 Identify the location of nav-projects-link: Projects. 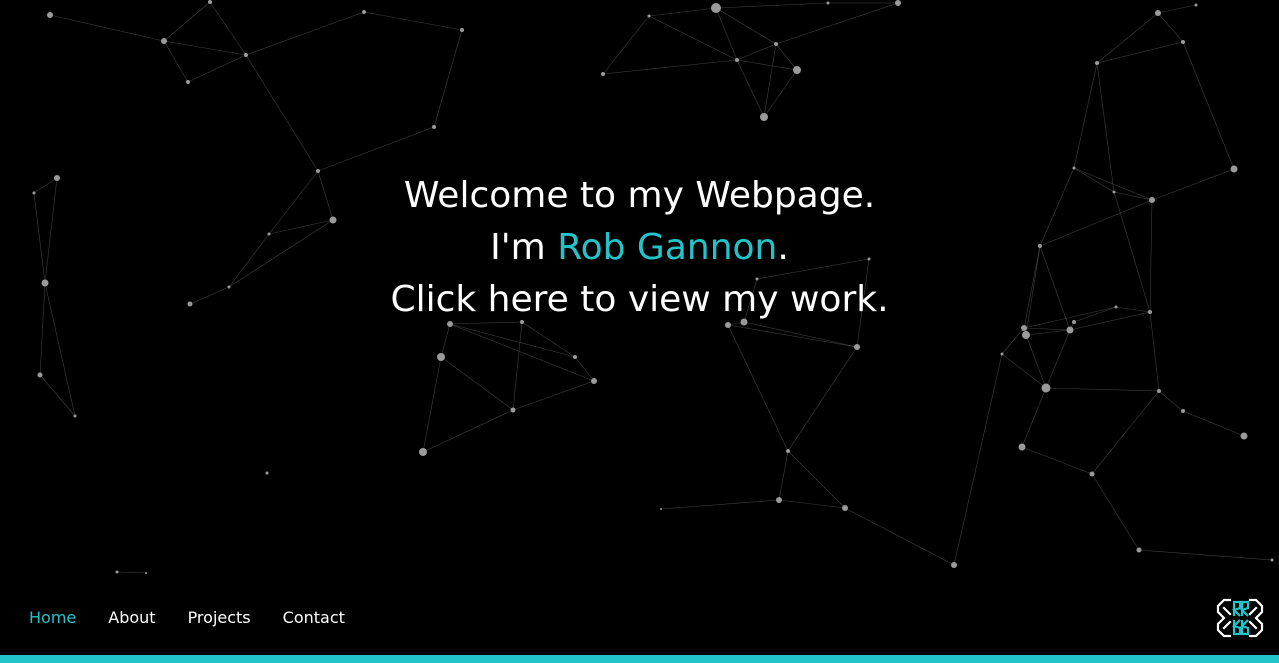
(219, 617).